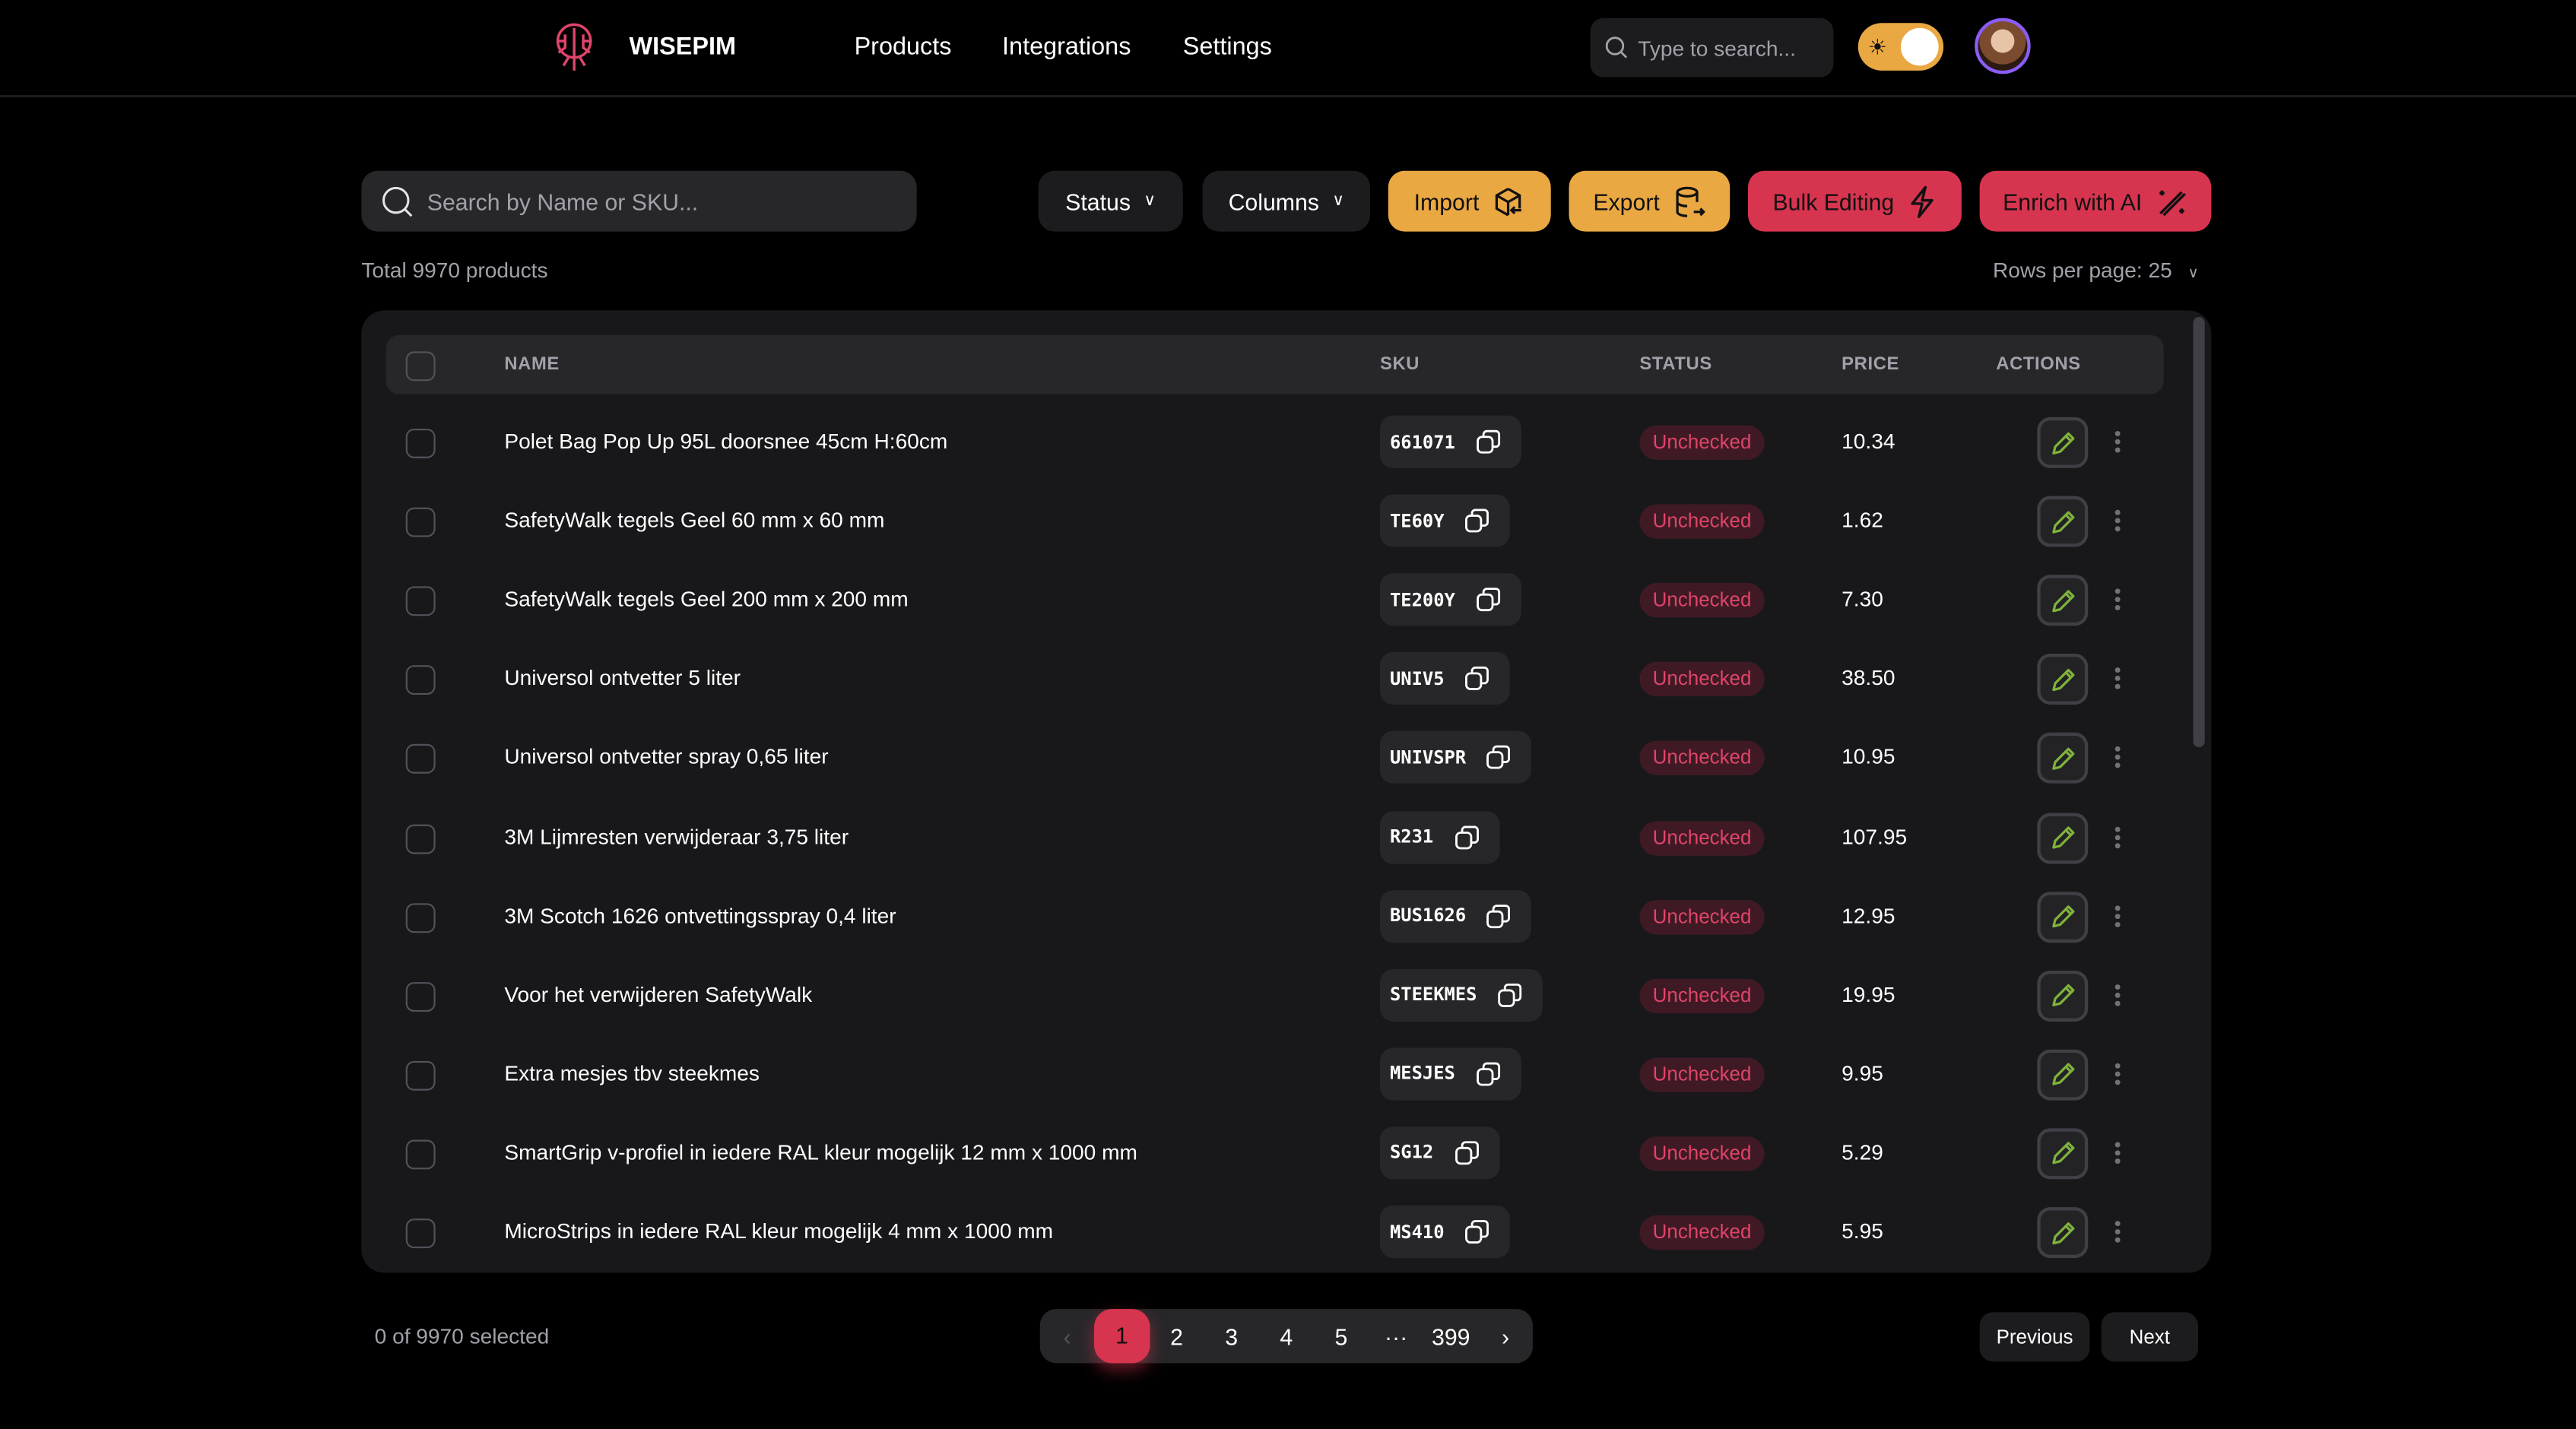 The width and height of the screenshot is (2576, 1429). Describe the element at coordinates (1286, 1336) in the screenshot. I see `page-4: 4` at that location.